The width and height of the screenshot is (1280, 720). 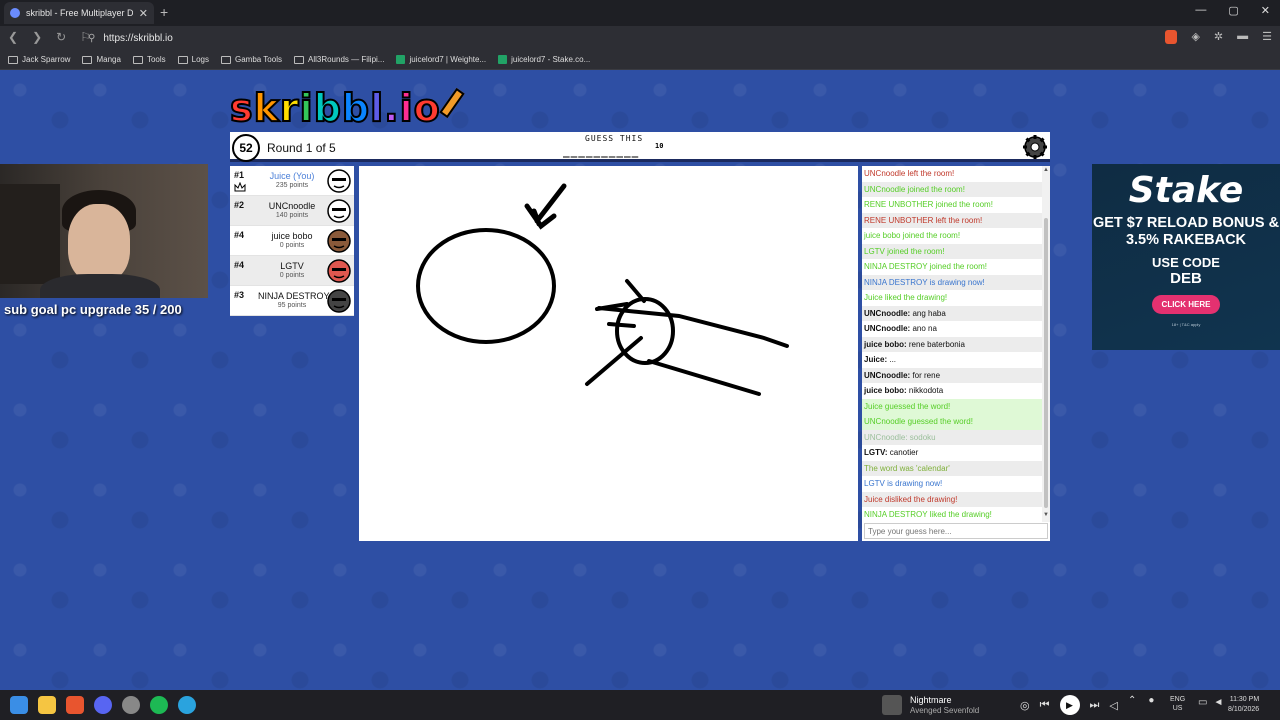 I want to click on chat-scrollbar: ▲ ▼, so click(x=1046, y=344).